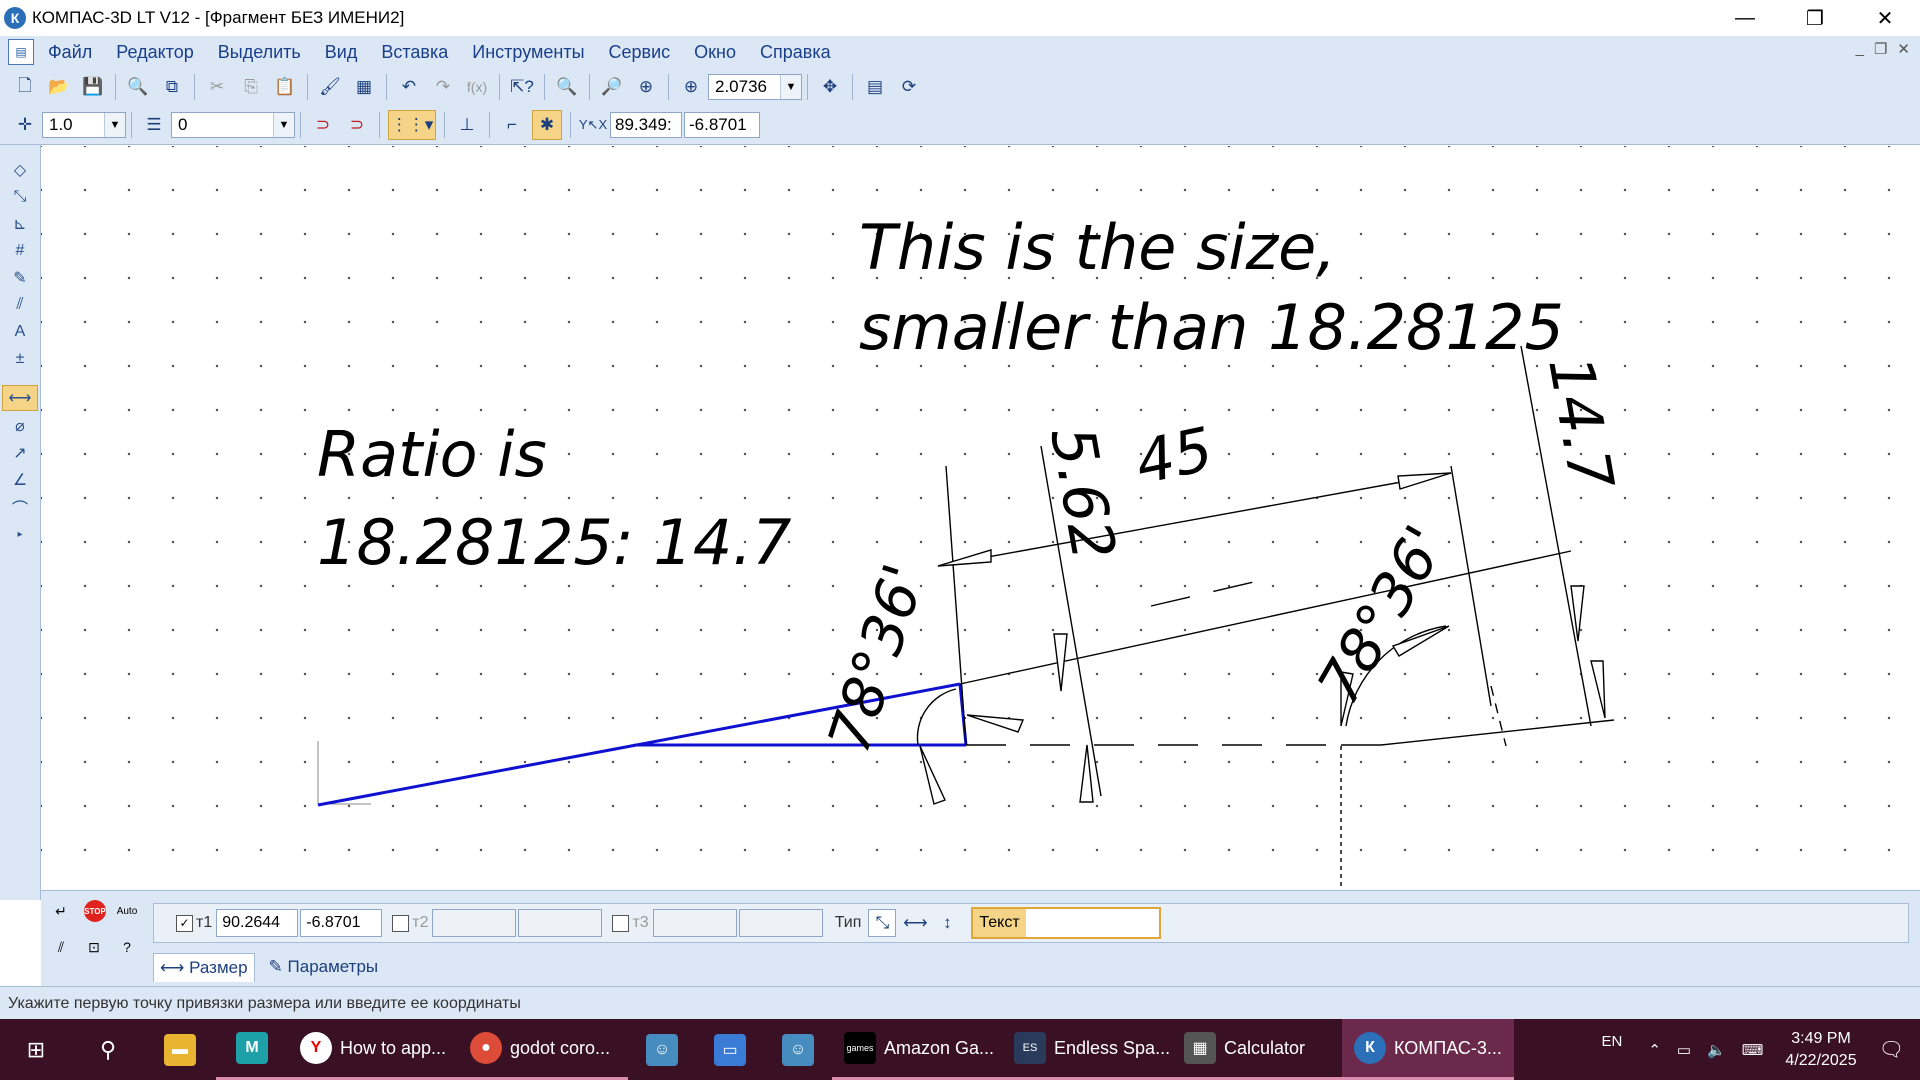 Image resolution: width=1920 pixels, height=1080 pixels. I want to click on volume-icon: 🔈, so click(1716, 1050).